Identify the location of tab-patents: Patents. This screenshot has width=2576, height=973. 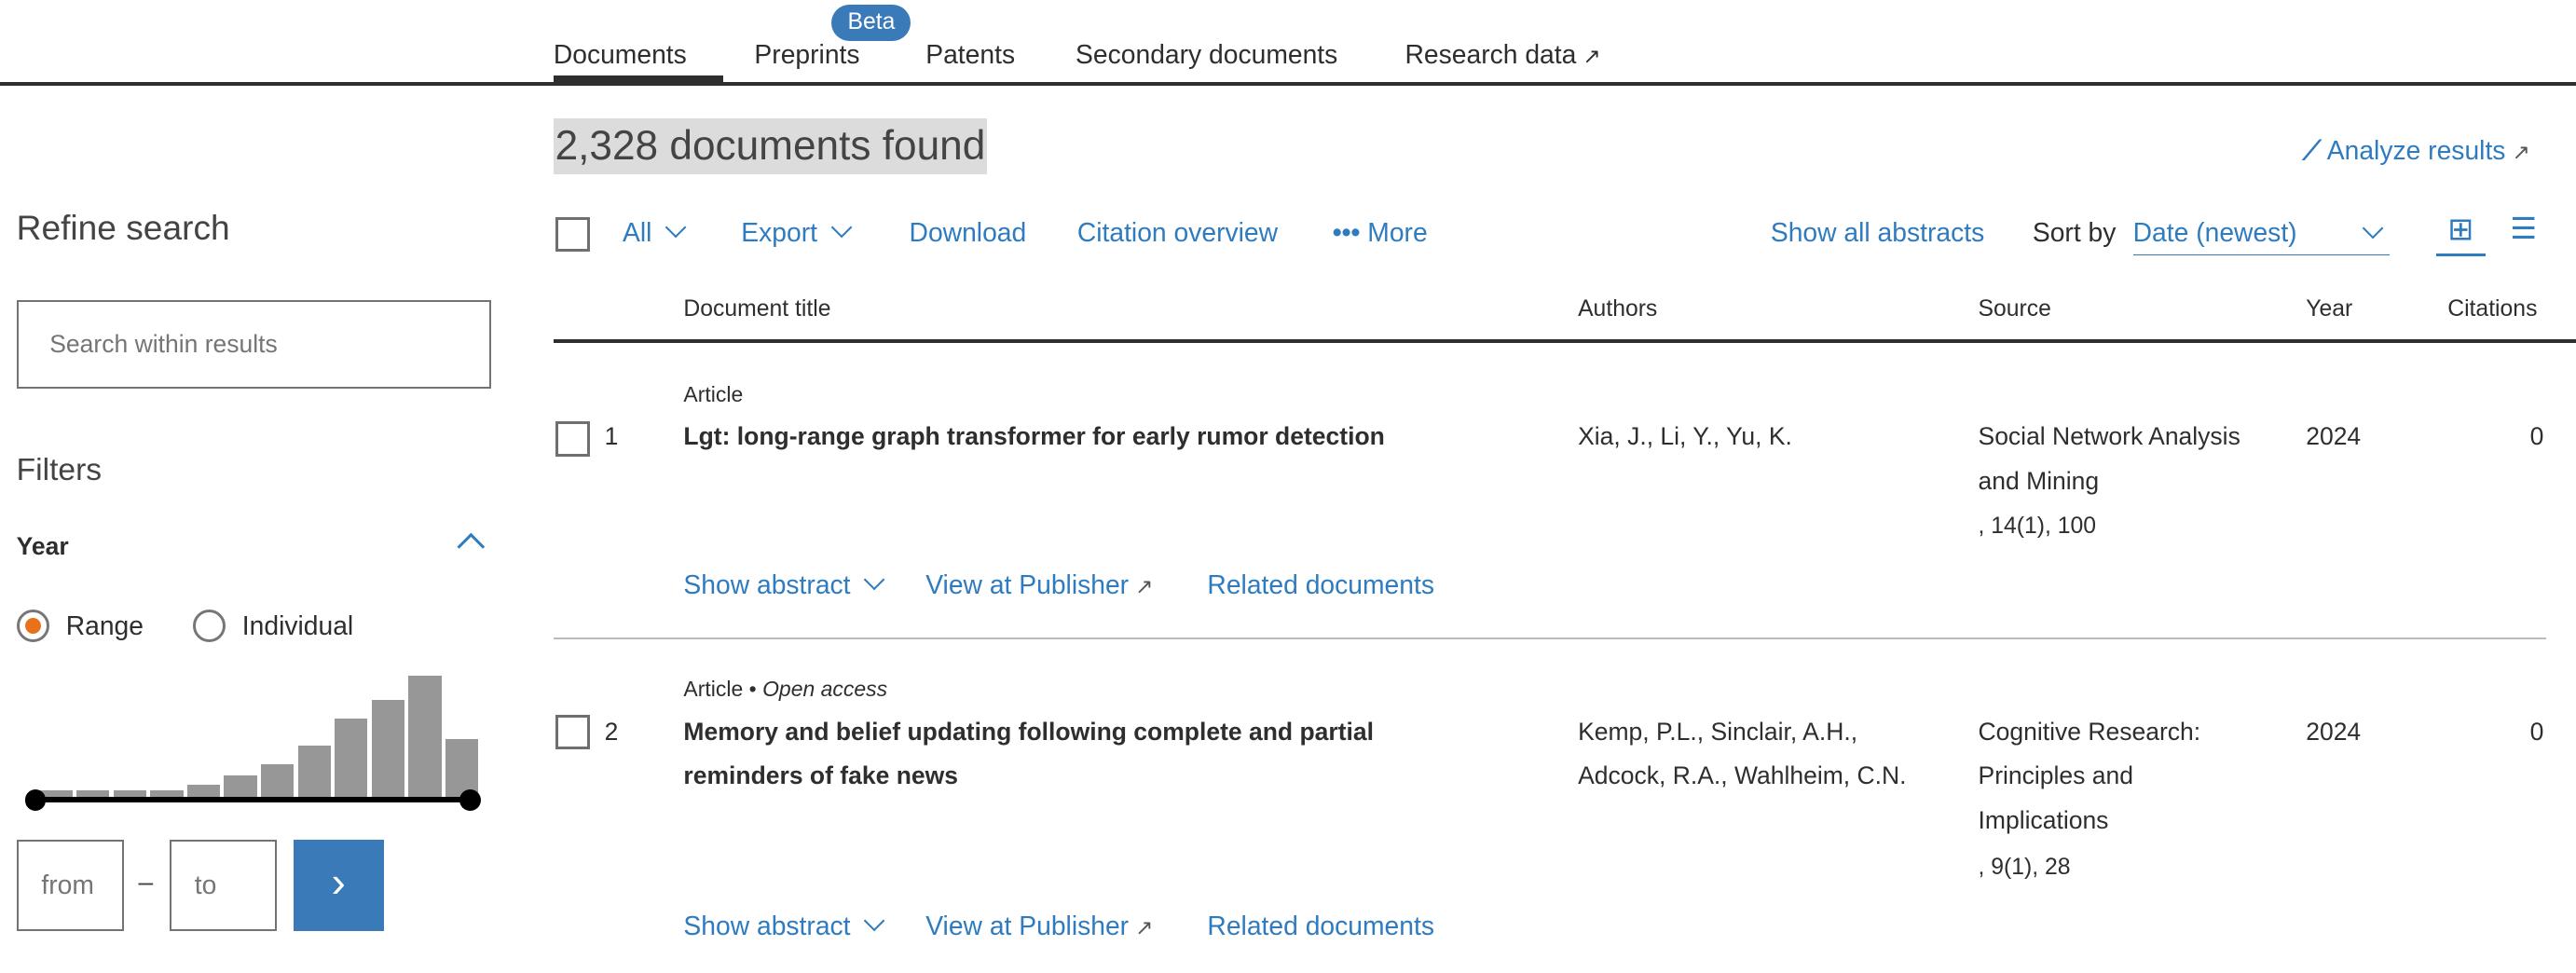
(970, 55).